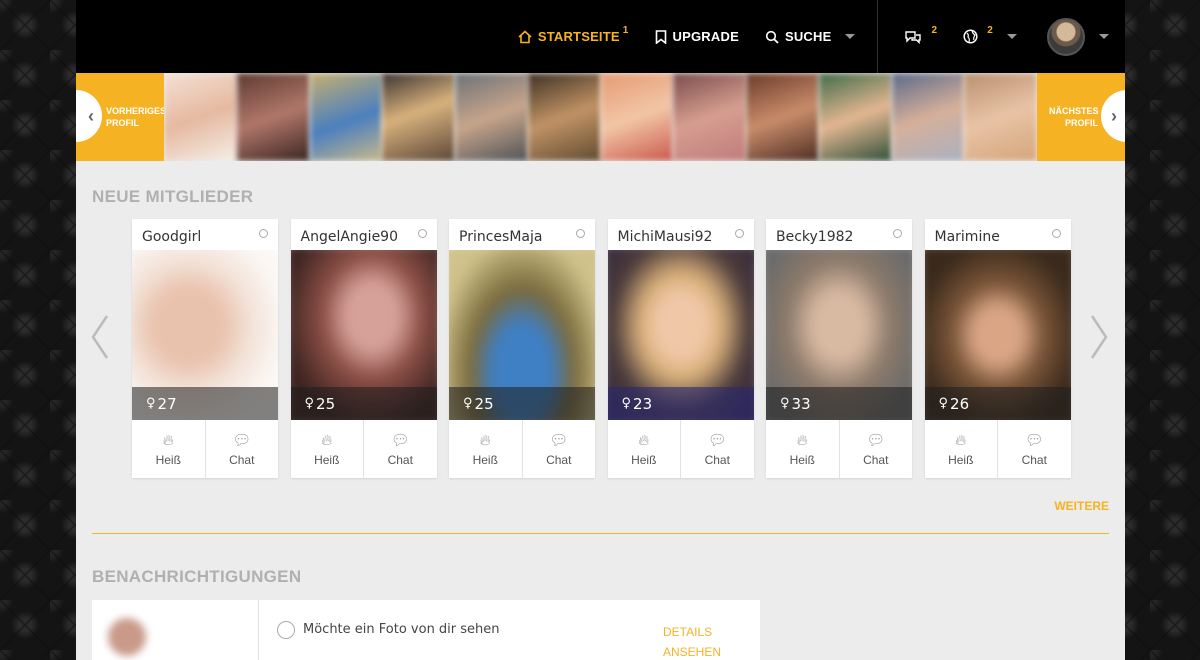 This screenshot has width=1200, height=660. Describe the element at coordinates (661, 36) in the screenshot. I see `bookmark-icon` at that location.